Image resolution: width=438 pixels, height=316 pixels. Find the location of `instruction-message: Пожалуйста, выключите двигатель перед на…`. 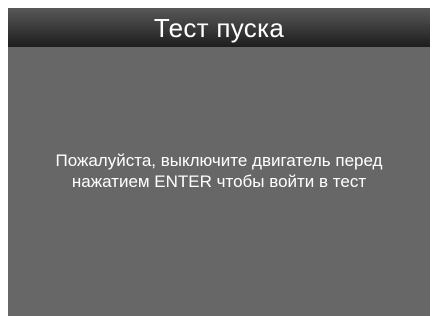

instruction-message: Пожалуйста, выключите двигатель перед на… is located at coordinates (219, 171).